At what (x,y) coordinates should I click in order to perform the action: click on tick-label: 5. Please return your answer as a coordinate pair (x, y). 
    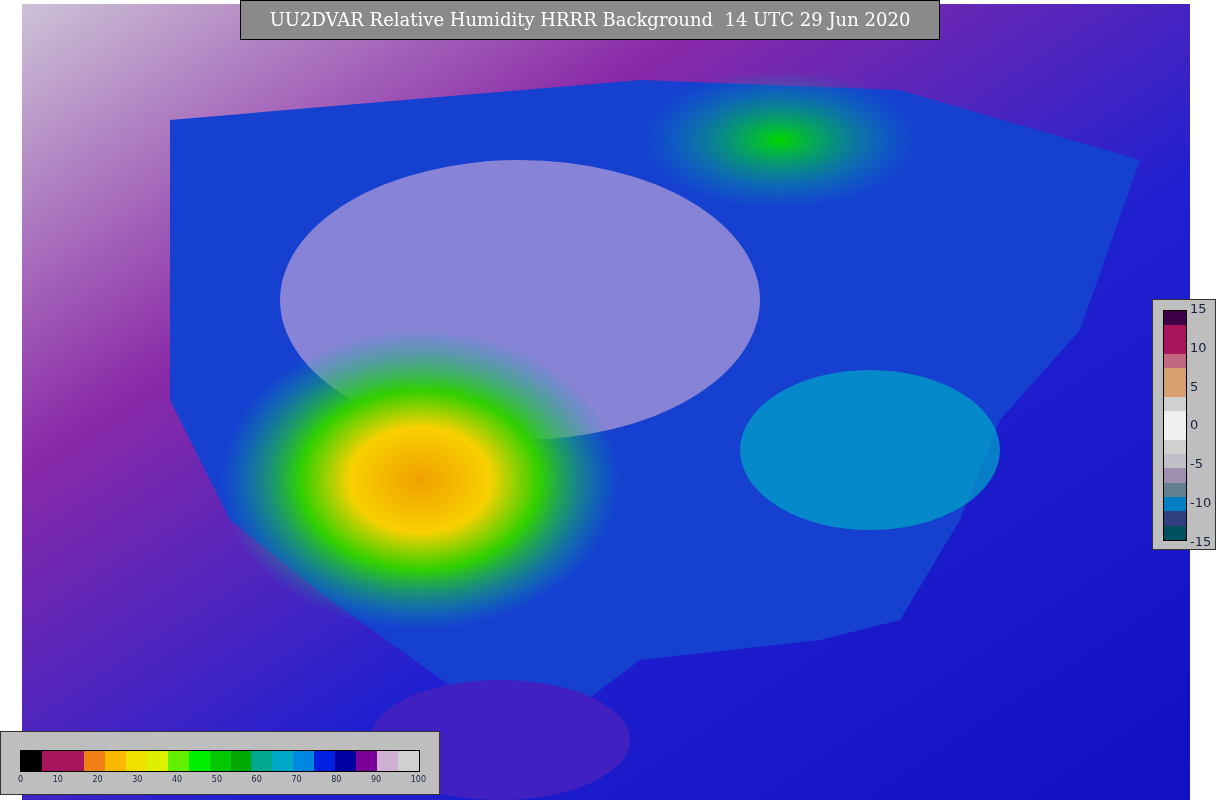
    Looking at the image, I should click on (1195, 386).